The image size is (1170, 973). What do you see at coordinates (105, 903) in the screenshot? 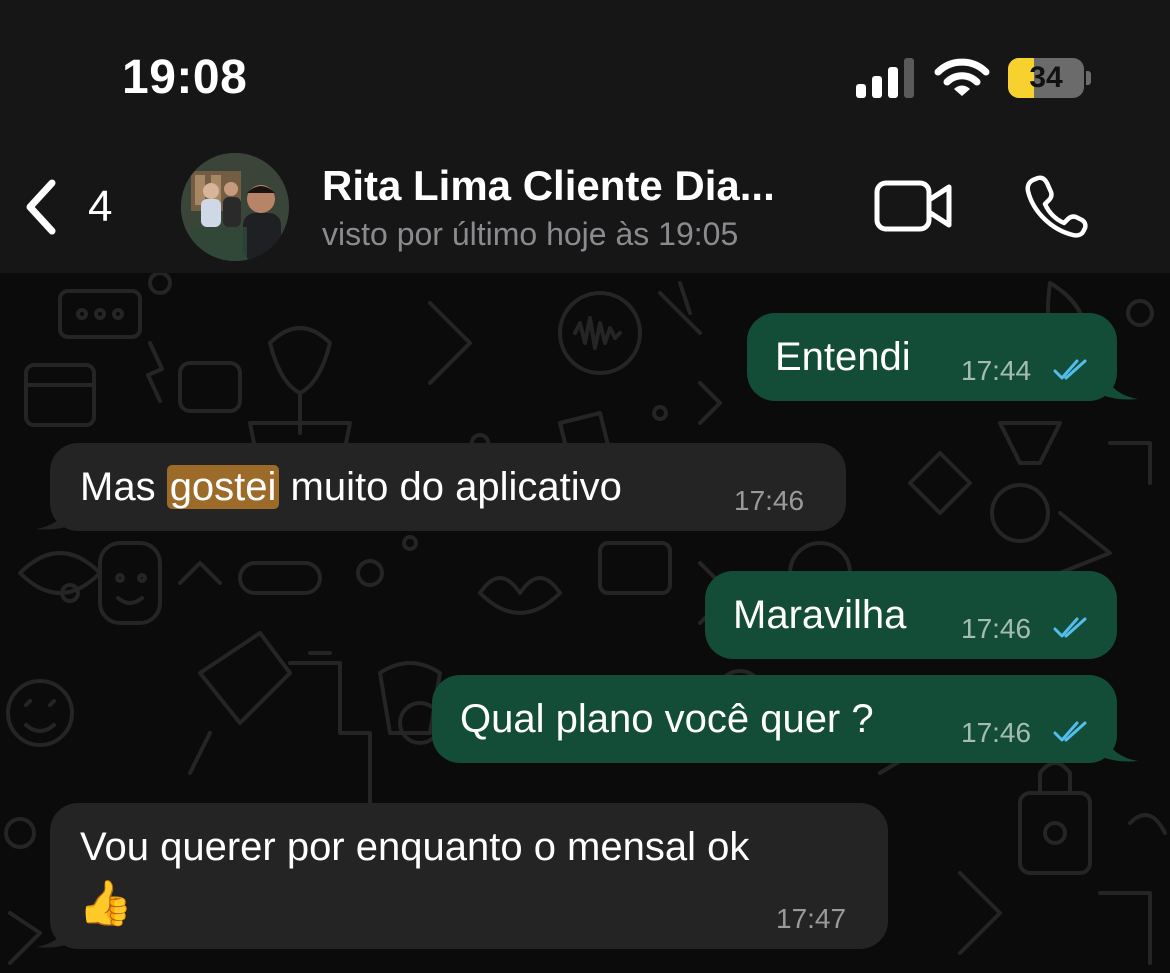
I see `thumbs-up-emoji: 👍` at bounding box center [105, 903].